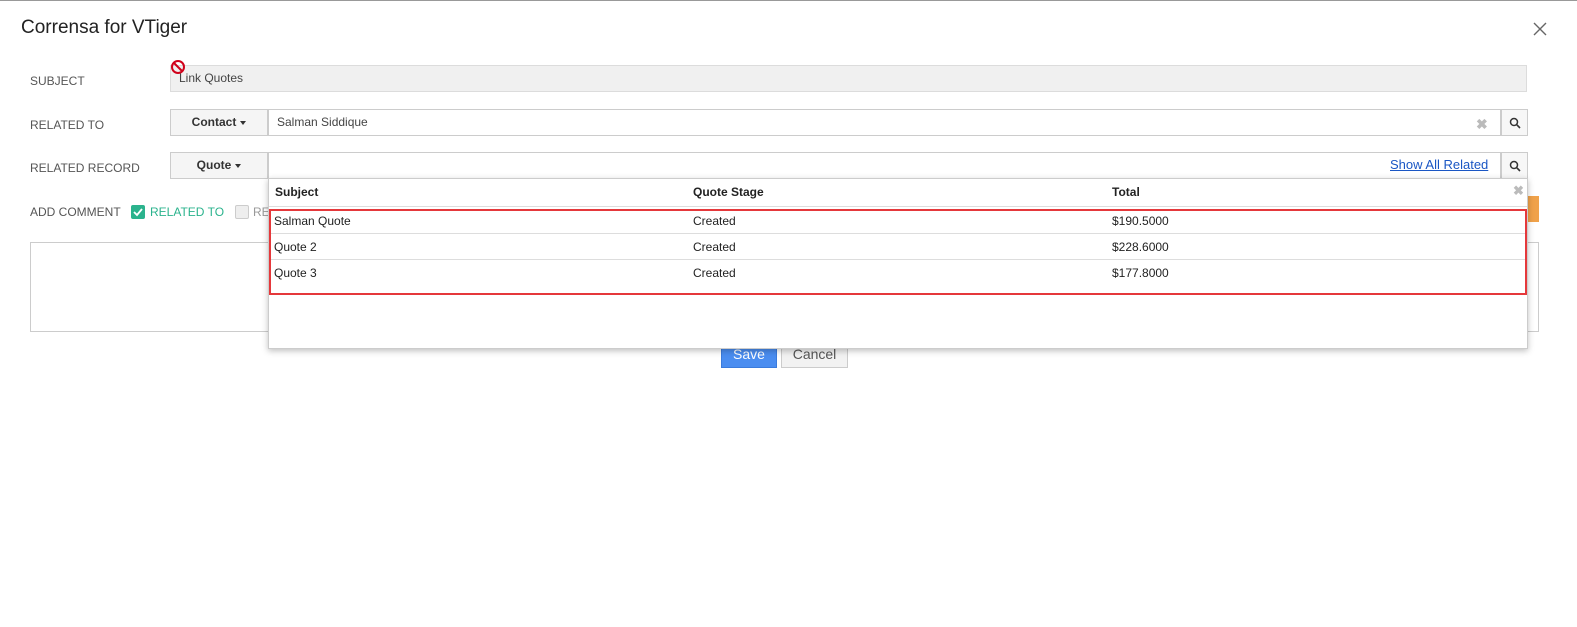 The height and width of the screenshot is (627, 1577). What do you see at coordinates (1482, 124) in the screenshot?
I see `clear-icon: ✖` at bounding box center [1482, 124].